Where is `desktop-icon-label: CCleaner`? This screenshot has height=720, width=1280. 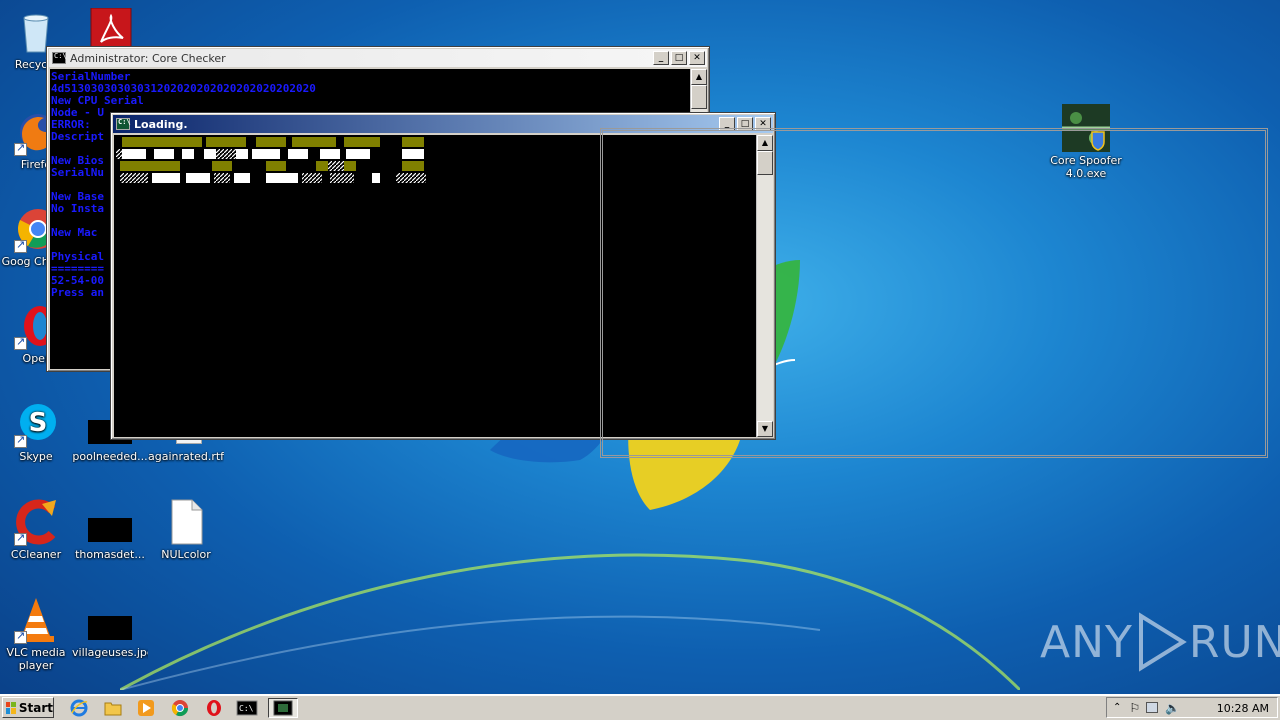
desktop-icon-label: CCleaner is located at coordinates (36, 554).